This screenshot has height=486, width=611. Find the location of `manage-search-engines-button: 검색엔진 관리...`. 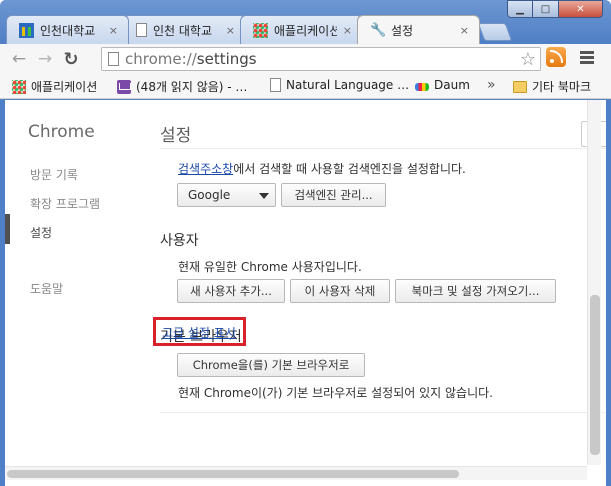

manage-search-engines-button: 검색엔진 관리... is located at coordinates (333, 195).